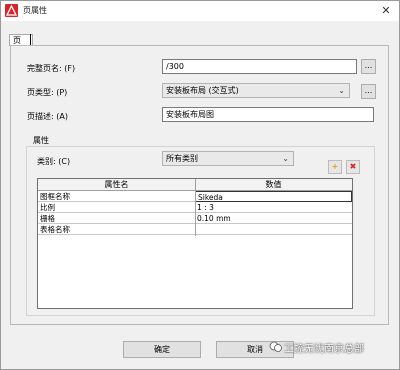  I want to click on description-label: 页描述: (A), so click(47, 116).